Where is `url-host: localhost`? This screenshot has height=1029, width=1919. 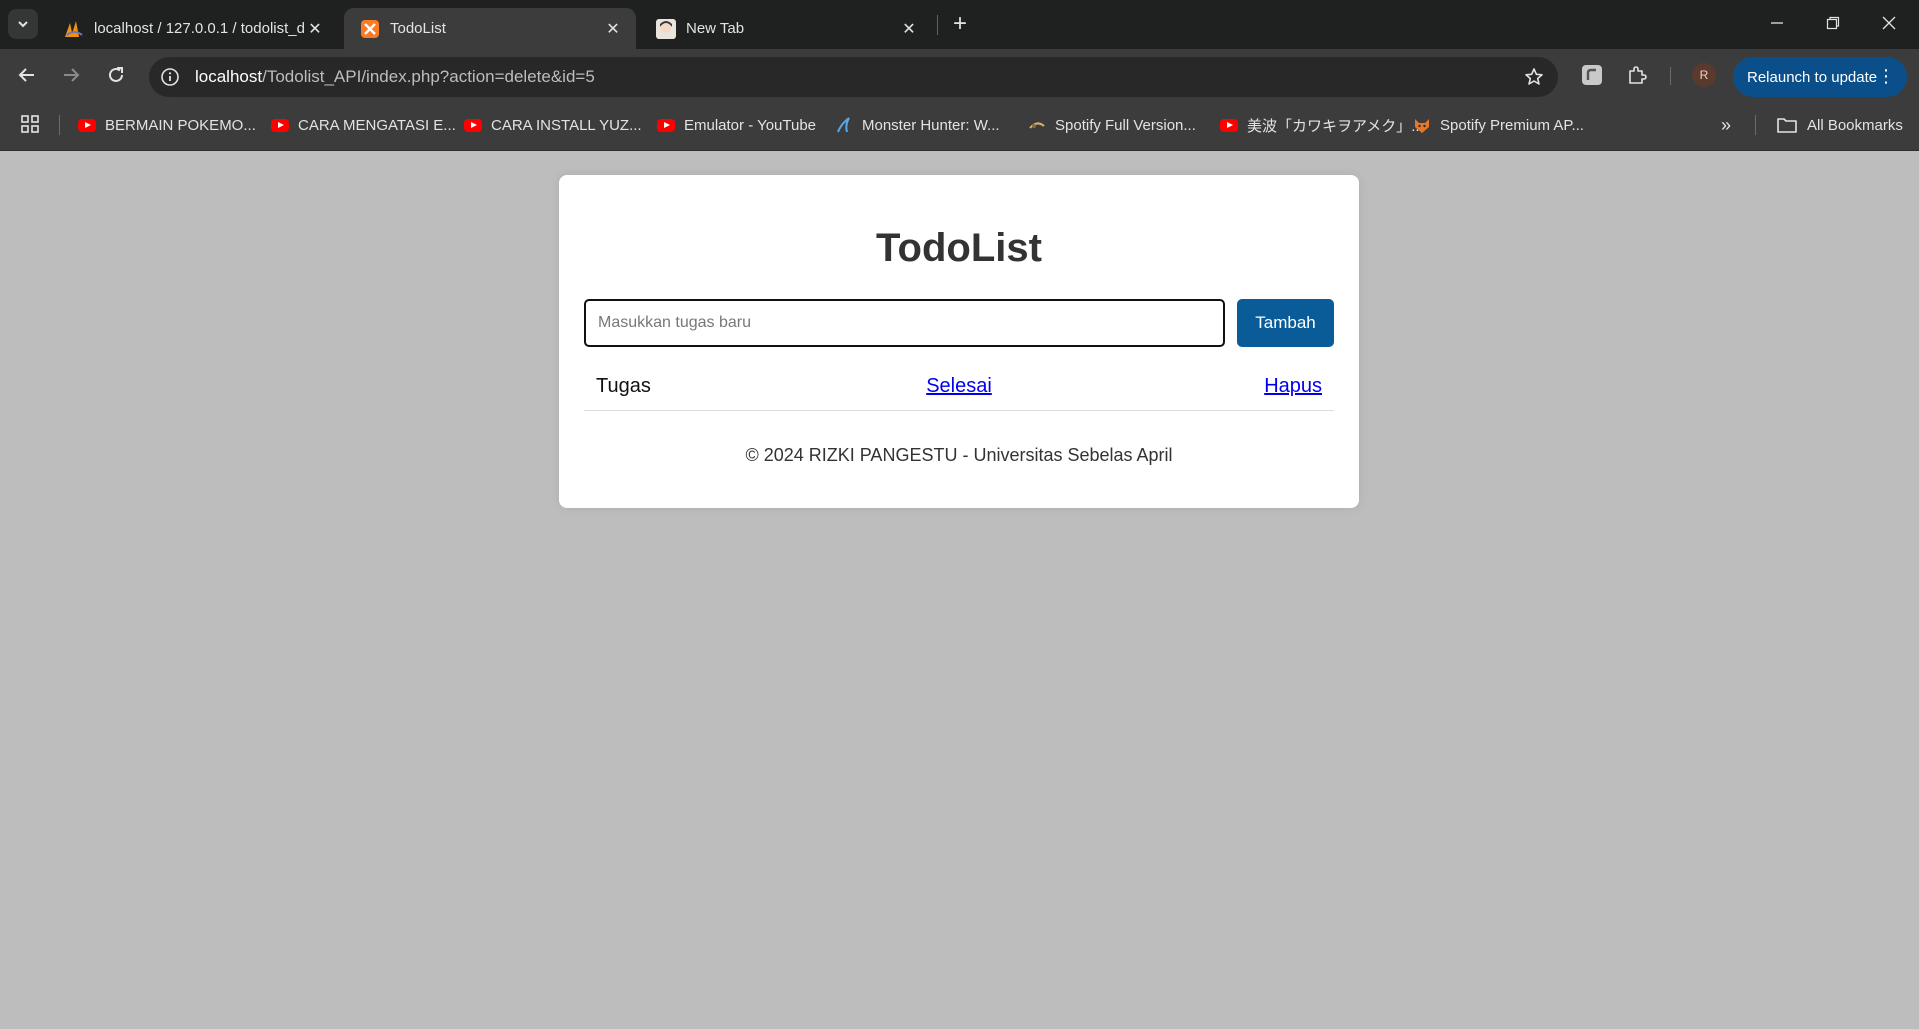 url-host: localhost is located at coordinates (229, 76).